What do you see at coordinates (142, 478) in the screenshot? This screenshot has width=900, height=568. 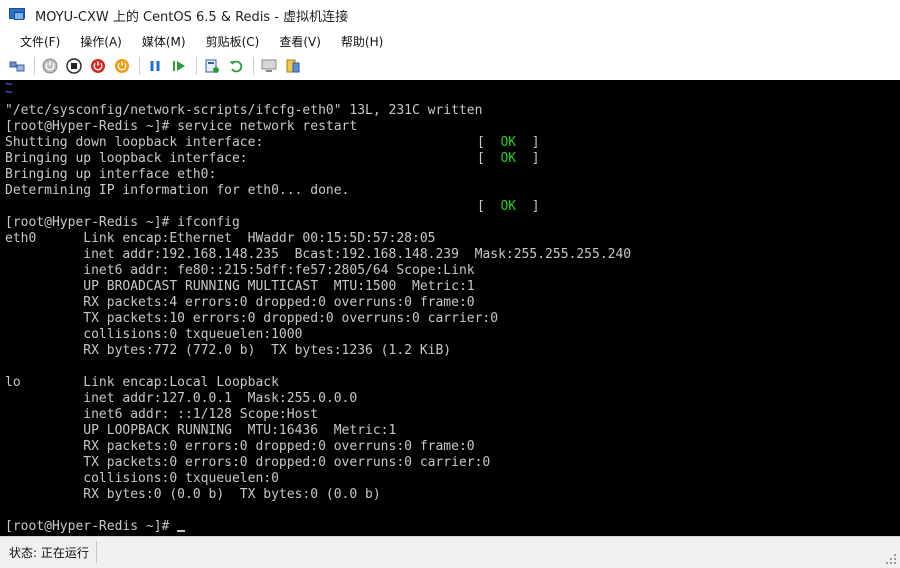 I see `terminal-line: collisions:0 txqueuelen:0` at bounding box center [142, 478].